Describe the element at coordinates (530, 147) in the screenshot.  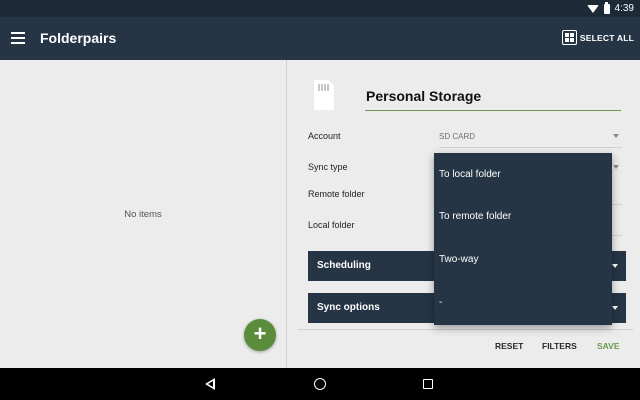
I see `account-underline` at that location.